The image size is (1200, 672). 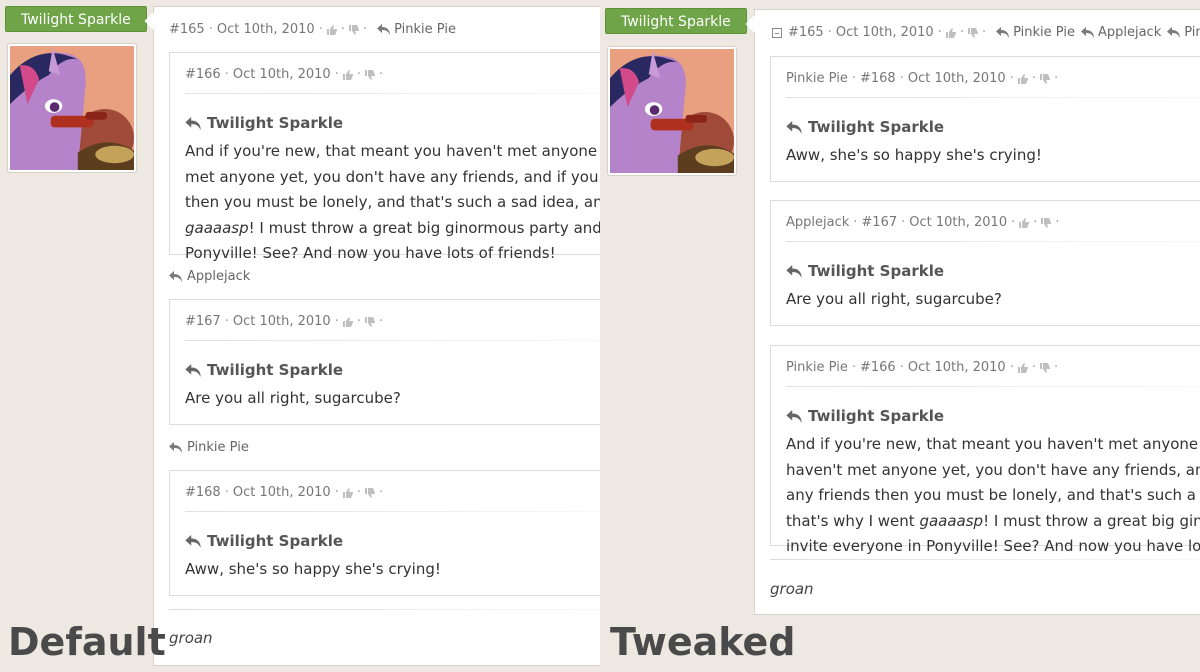 What do you see at coordinates (209, 276) in the screenshot?
I see `between-author-link: Applejack` at bounding box center [209, 276].